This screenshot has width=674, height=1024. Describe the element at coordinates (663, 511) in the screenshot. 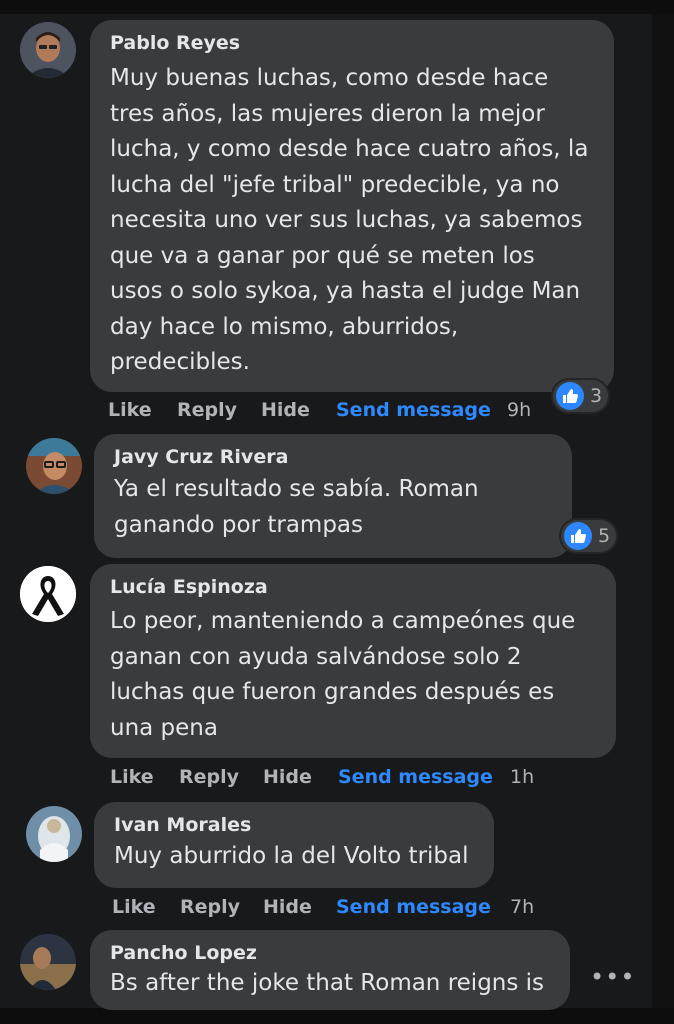

I see `scrollbar-track` at that location.